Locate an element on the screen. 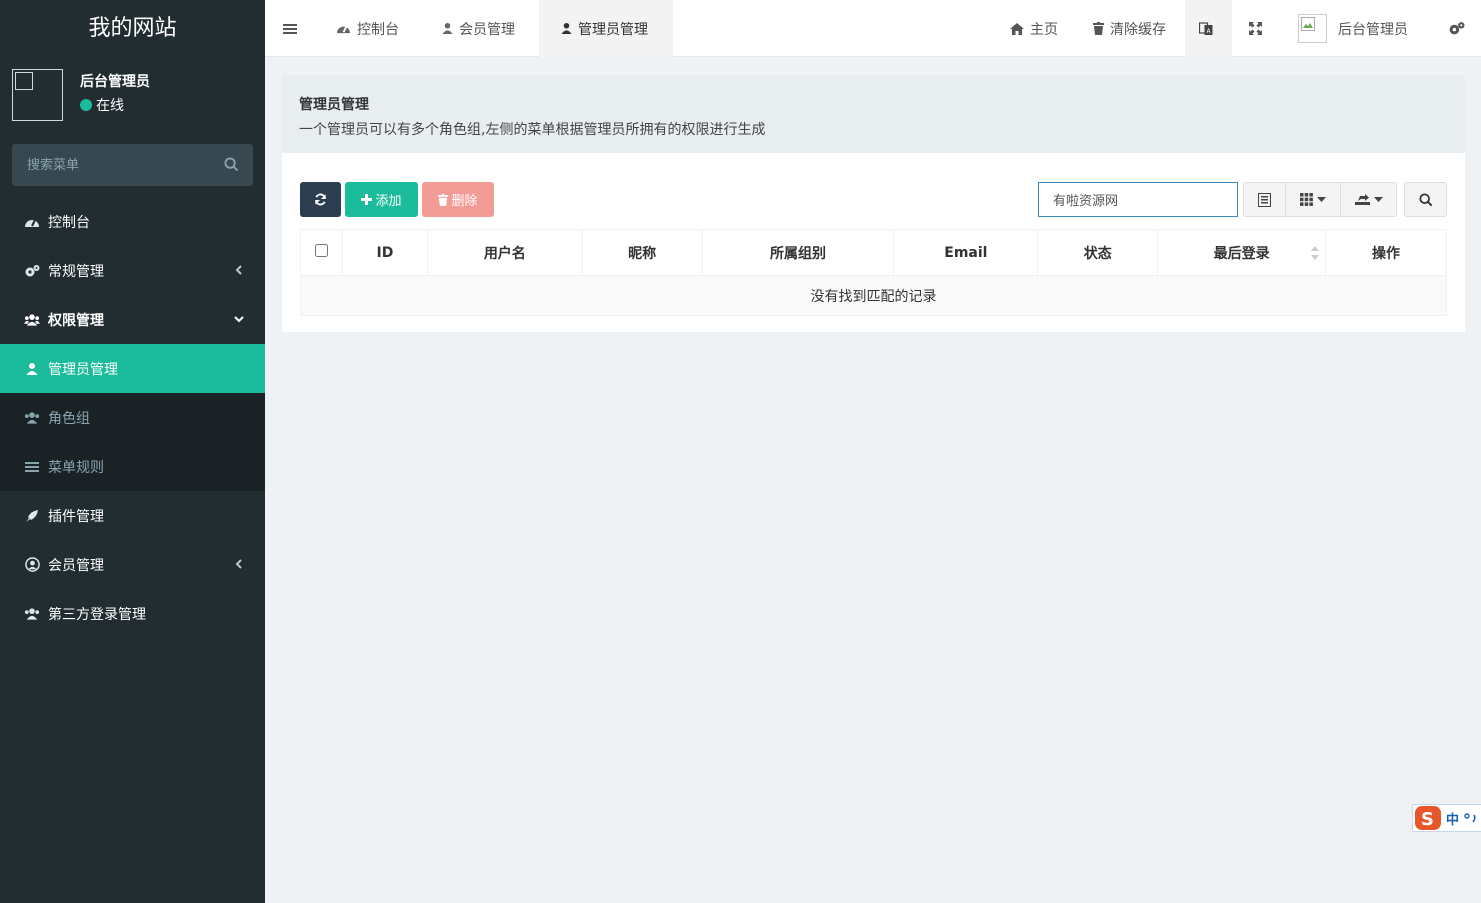 The width and height of the screenshot is (1481, 903). fullscreen-button is located at coordinates (1258, 28).